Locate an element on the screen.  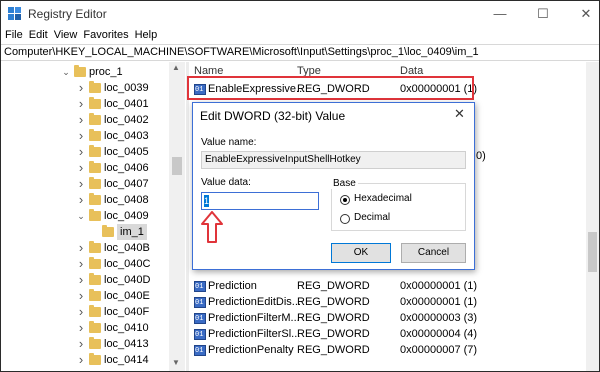
tree-item-label: loc_0407 is located at coordinates (126, 184).